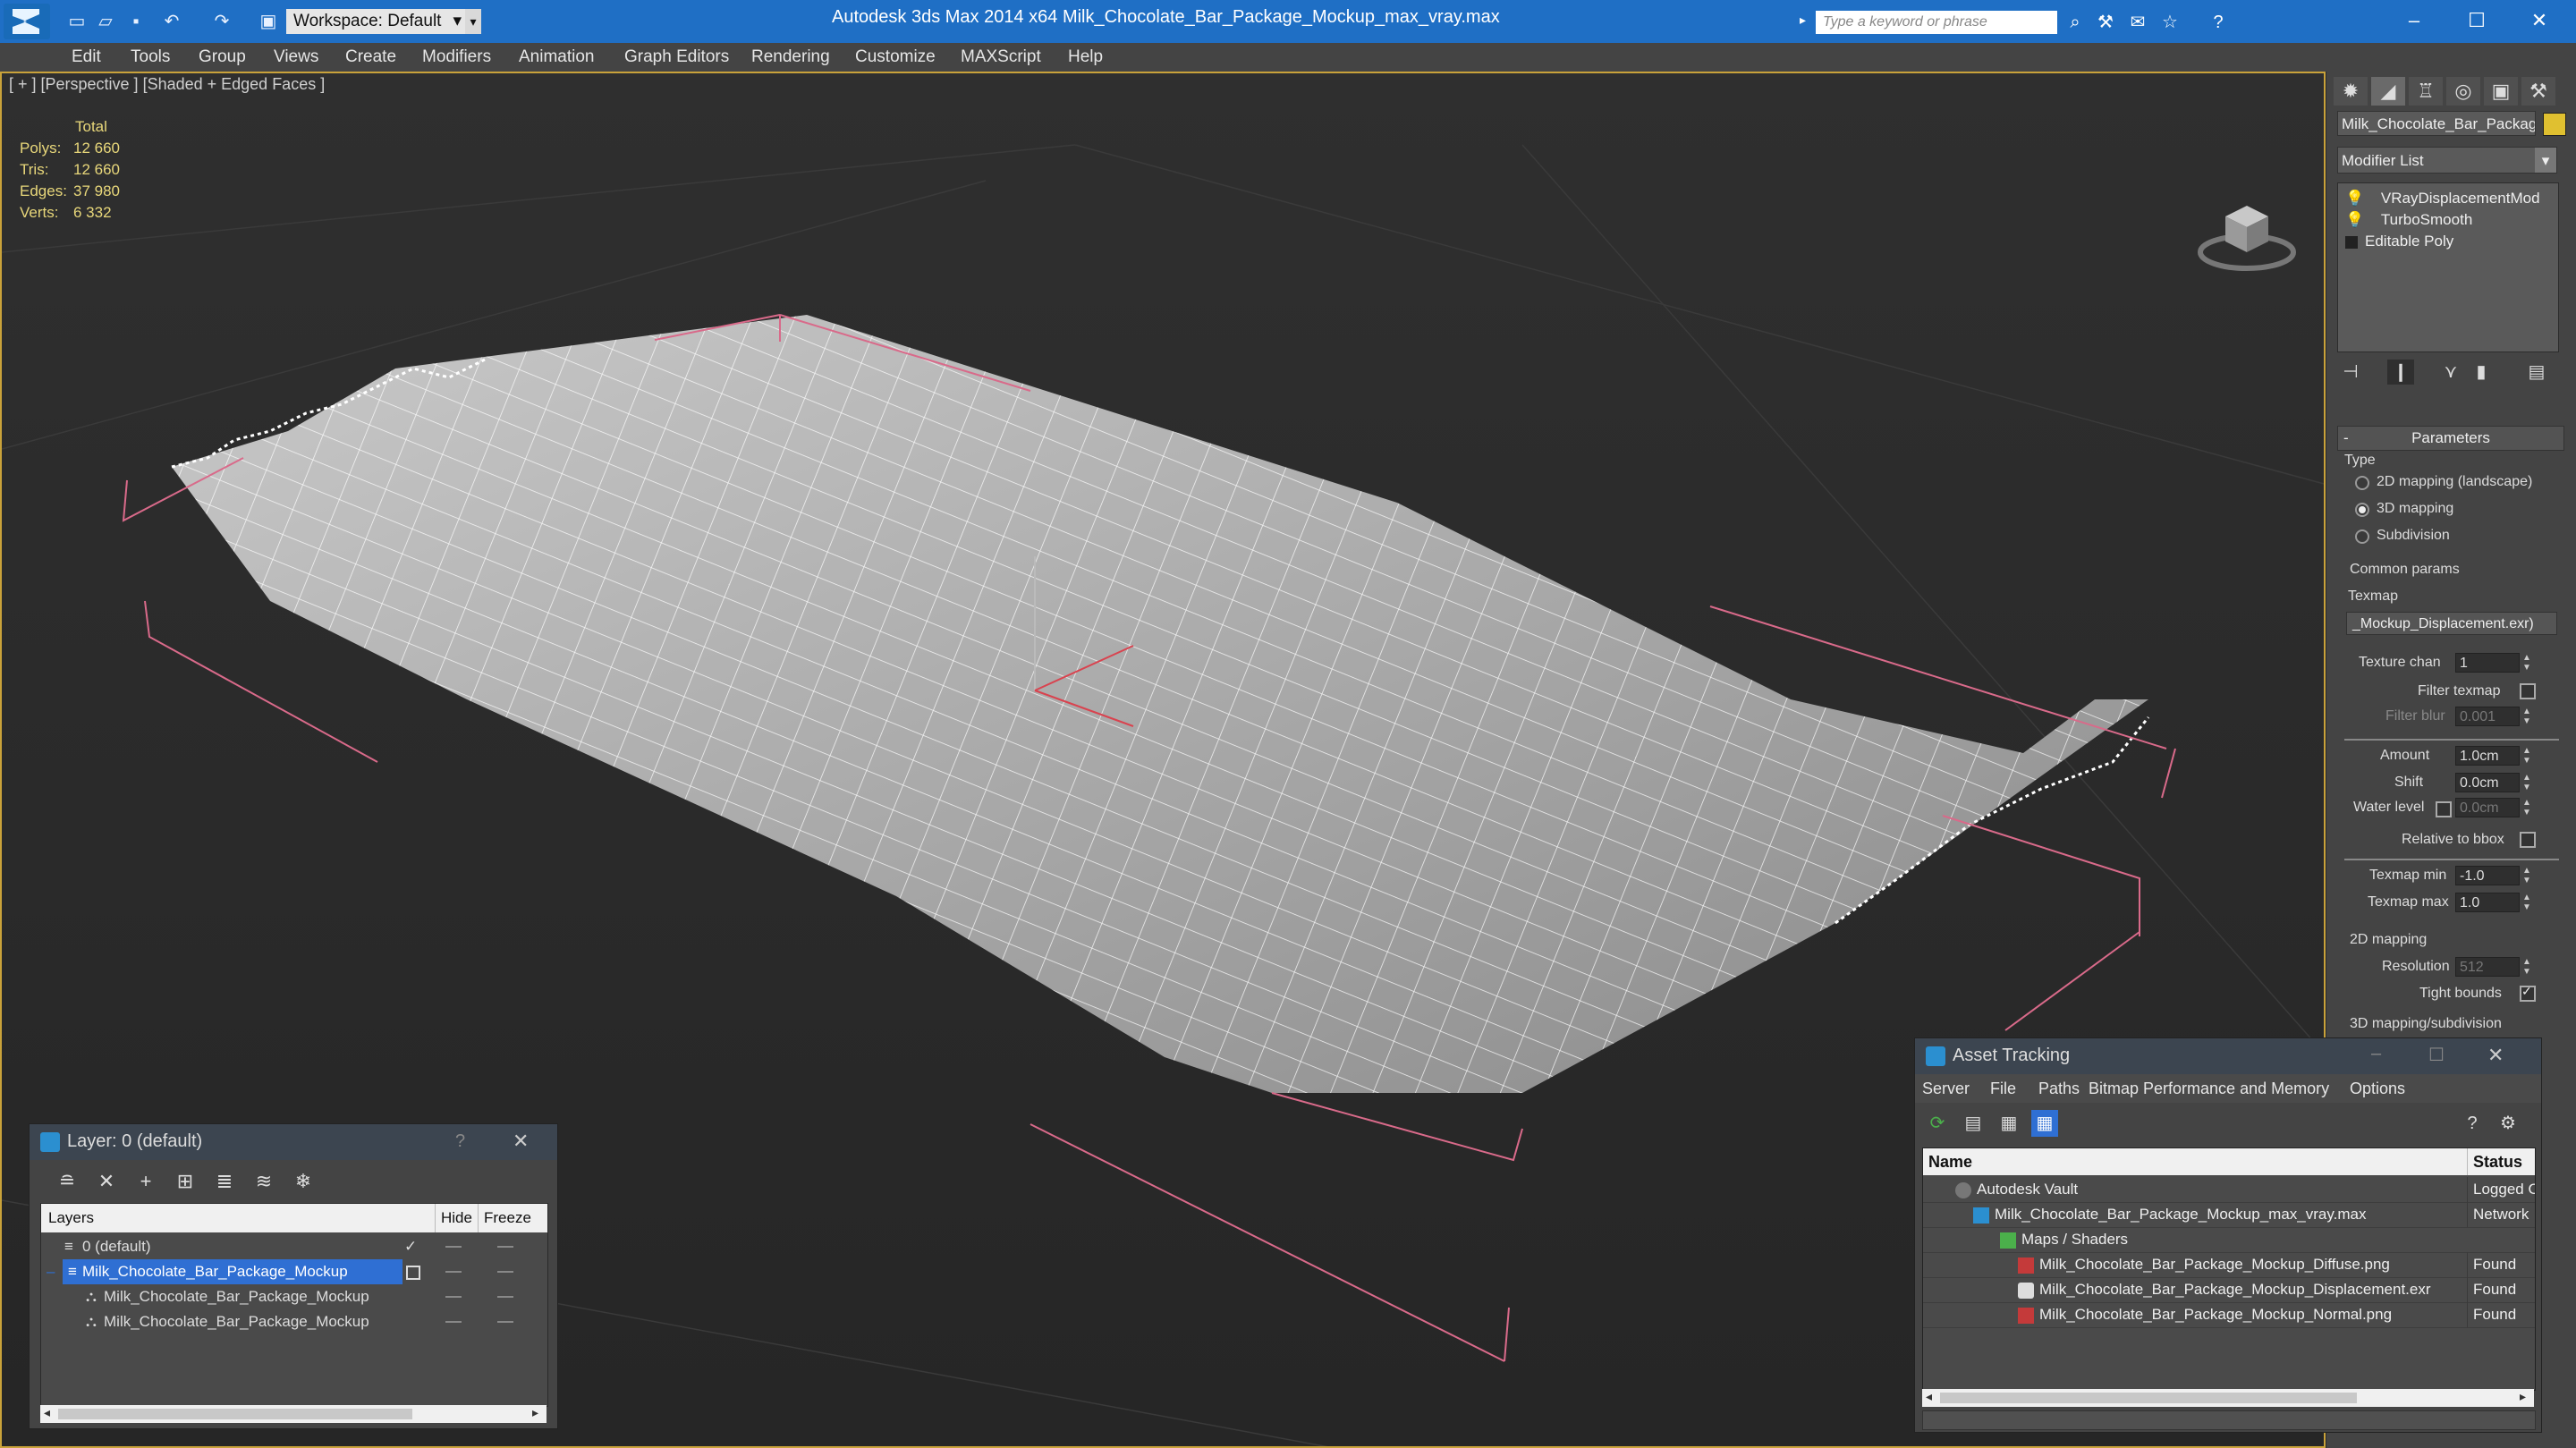 This screenshot has height=1448, width=2576. I want to click on hierarchy-tab-icon: ♖, so click(2426, 91).